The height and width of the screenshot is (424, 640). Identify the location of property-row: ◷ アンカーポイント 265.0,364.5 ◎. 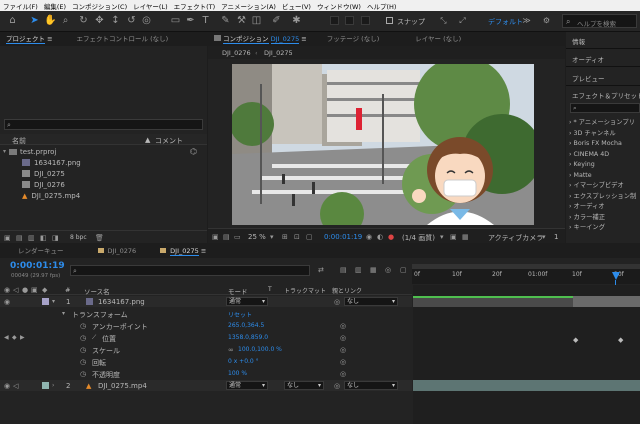
(206, 325).